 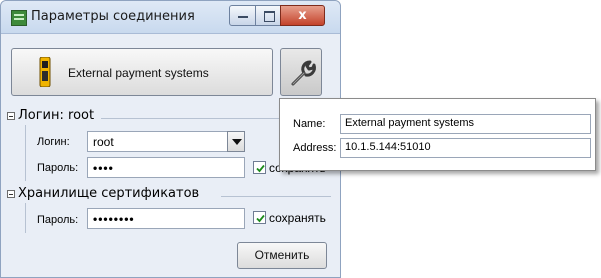 What do you see at coordinates (236, 141) in the screenshot?
I see `chevron-down-icon` at bounding box center [236, 141].